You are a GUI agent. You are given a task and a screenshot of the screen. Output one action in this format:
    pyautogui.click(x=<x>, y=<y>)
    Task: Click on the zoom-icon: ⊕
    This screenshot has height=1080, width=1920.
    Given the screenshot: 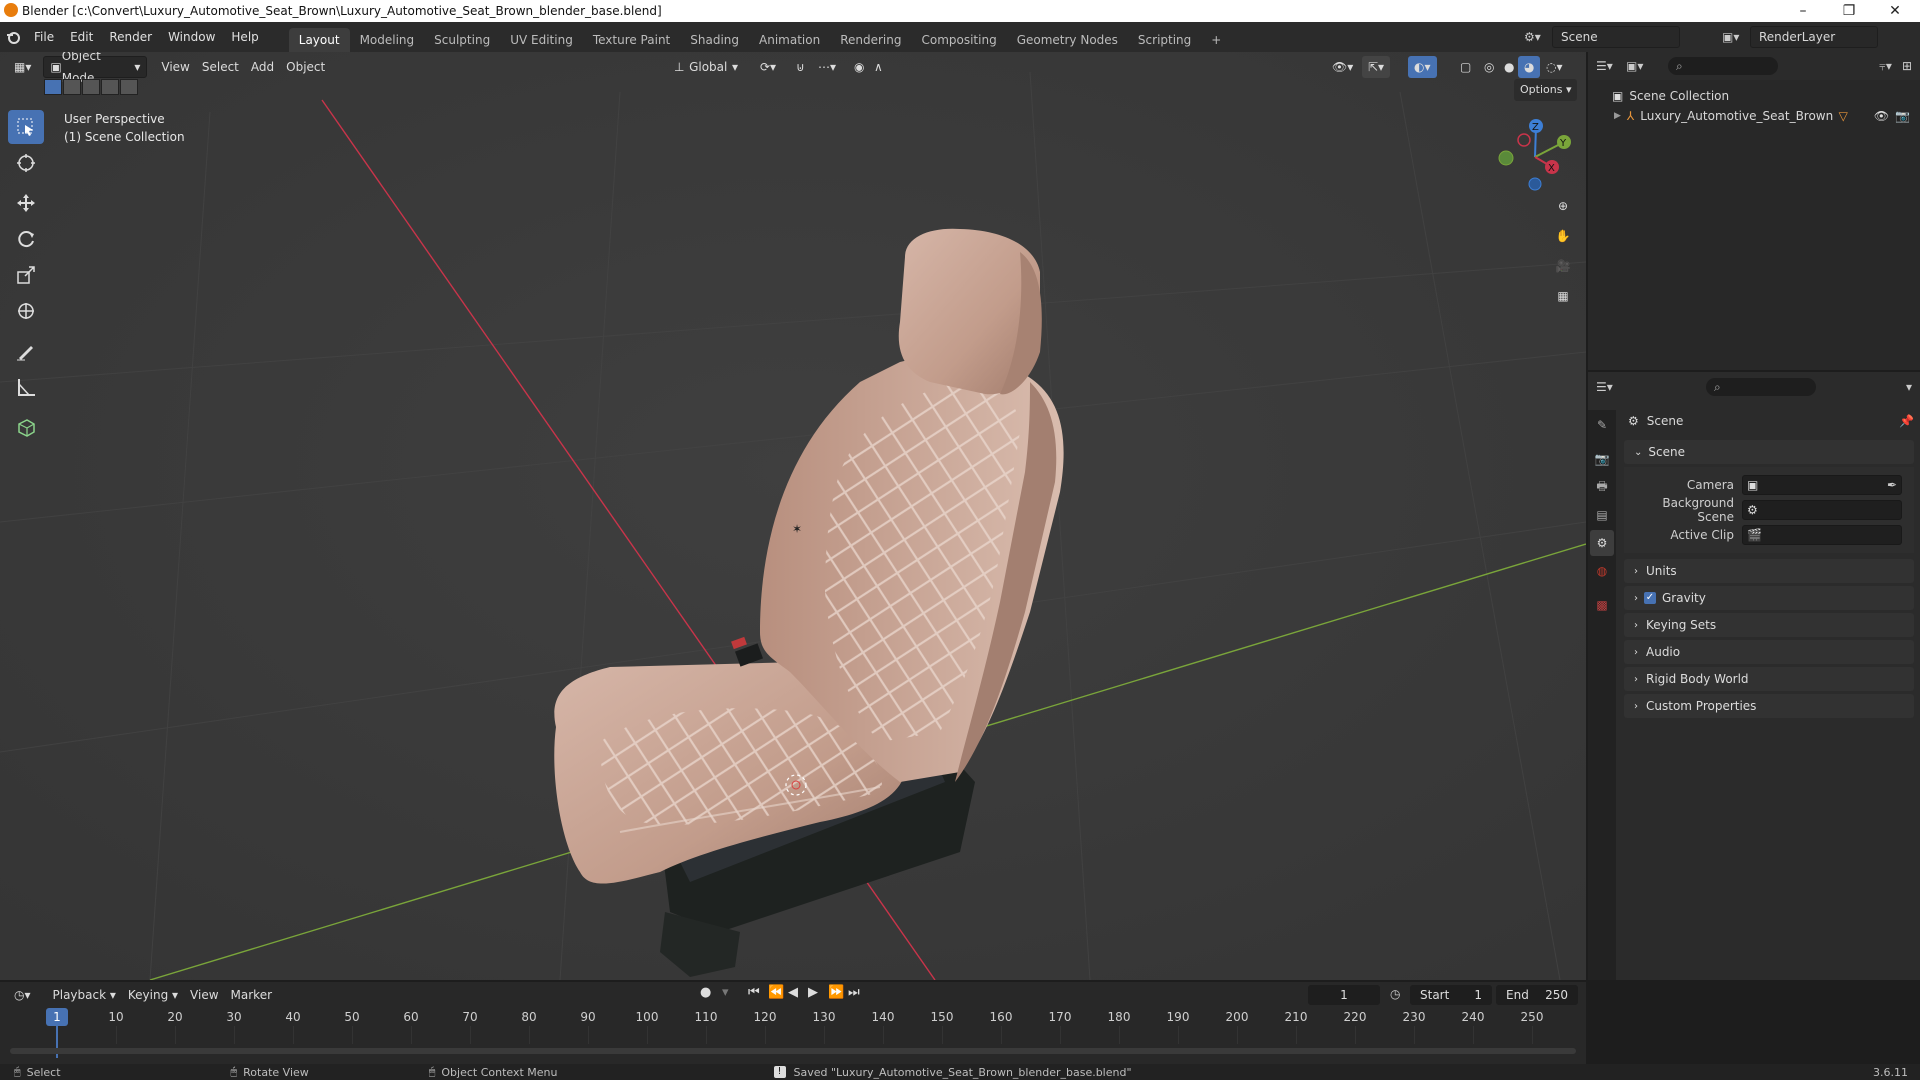 What is the action you would take?
    pyautogui.click(x=1563, y=206)
    